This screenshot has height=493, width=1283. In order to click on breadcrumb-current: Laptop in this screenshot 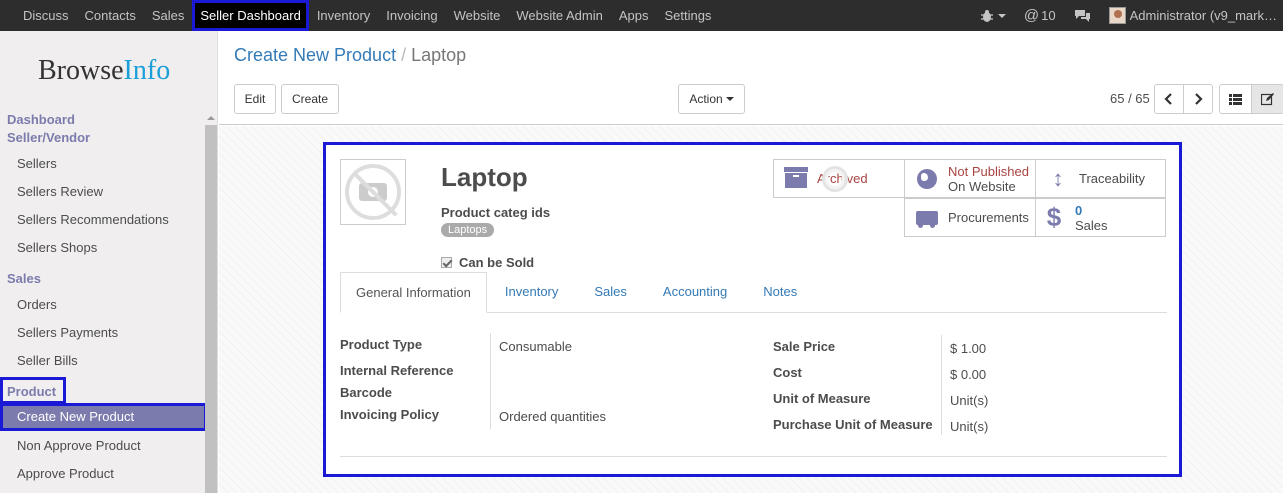, I will do `click(439, 55)`.